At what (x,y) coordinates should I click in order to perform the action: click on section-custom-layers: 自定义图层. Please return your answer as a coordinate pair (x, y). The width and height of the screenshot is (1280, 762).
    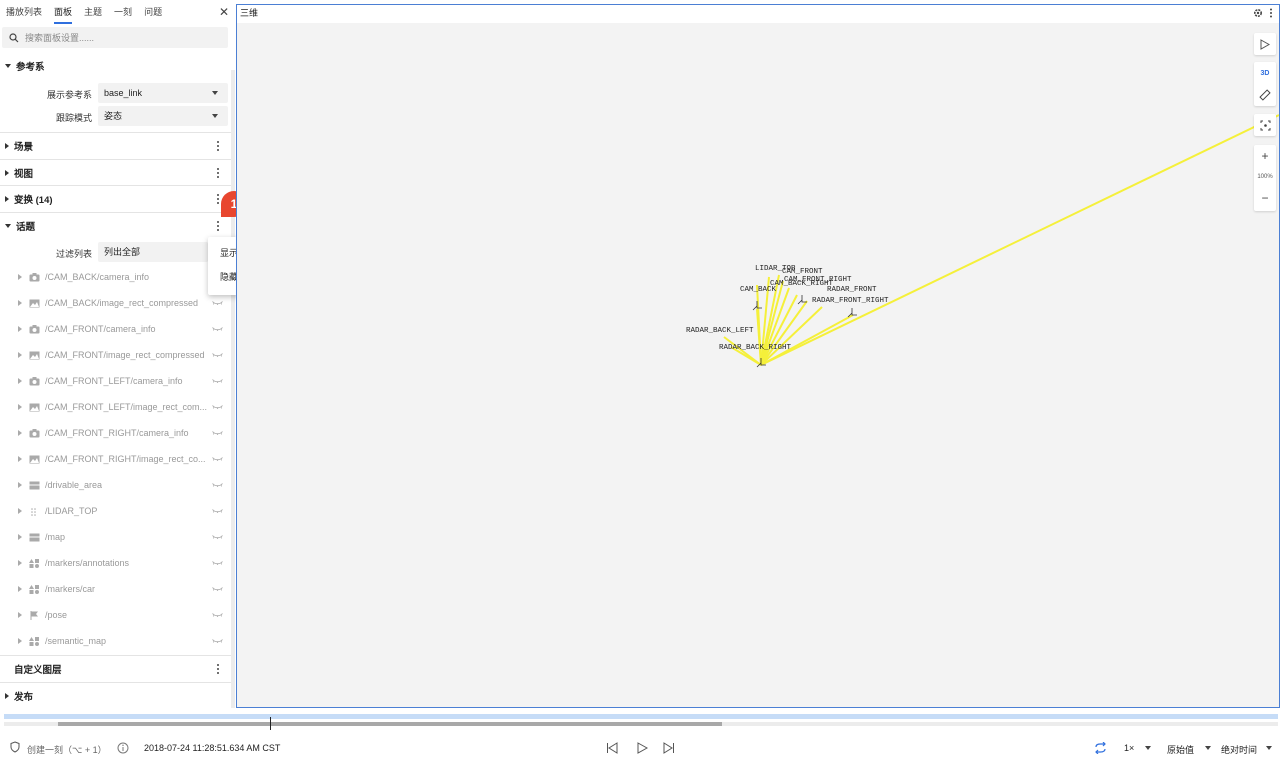
    Looking at the image, I should click on (115, 669).